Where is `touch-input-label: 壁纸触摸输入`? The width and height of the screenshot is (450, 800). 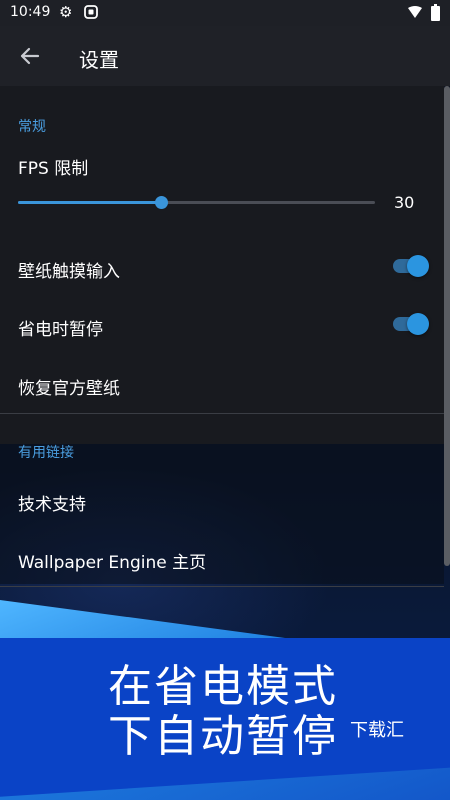
touch-input-label: 壁纸触摸输入 is located at coordinates (69, 272).